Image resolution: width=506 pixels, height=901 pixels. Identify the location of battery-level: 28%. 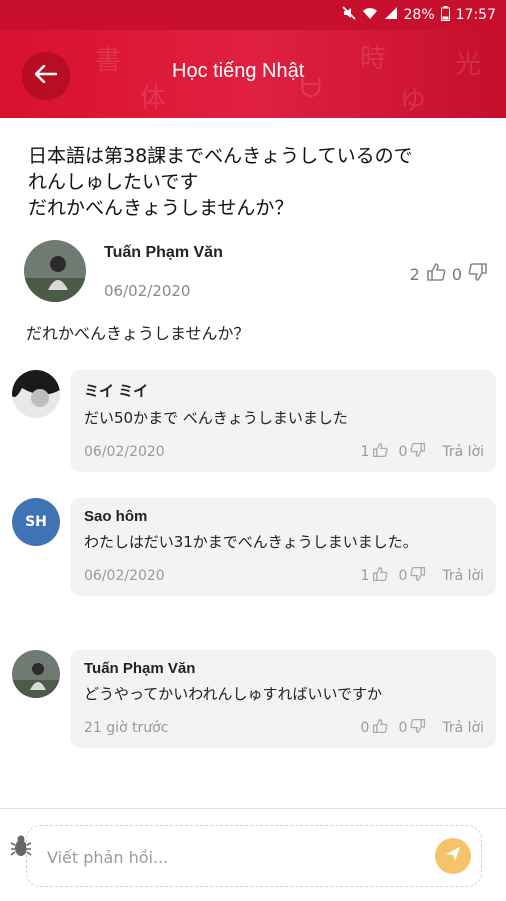
(419, 15).